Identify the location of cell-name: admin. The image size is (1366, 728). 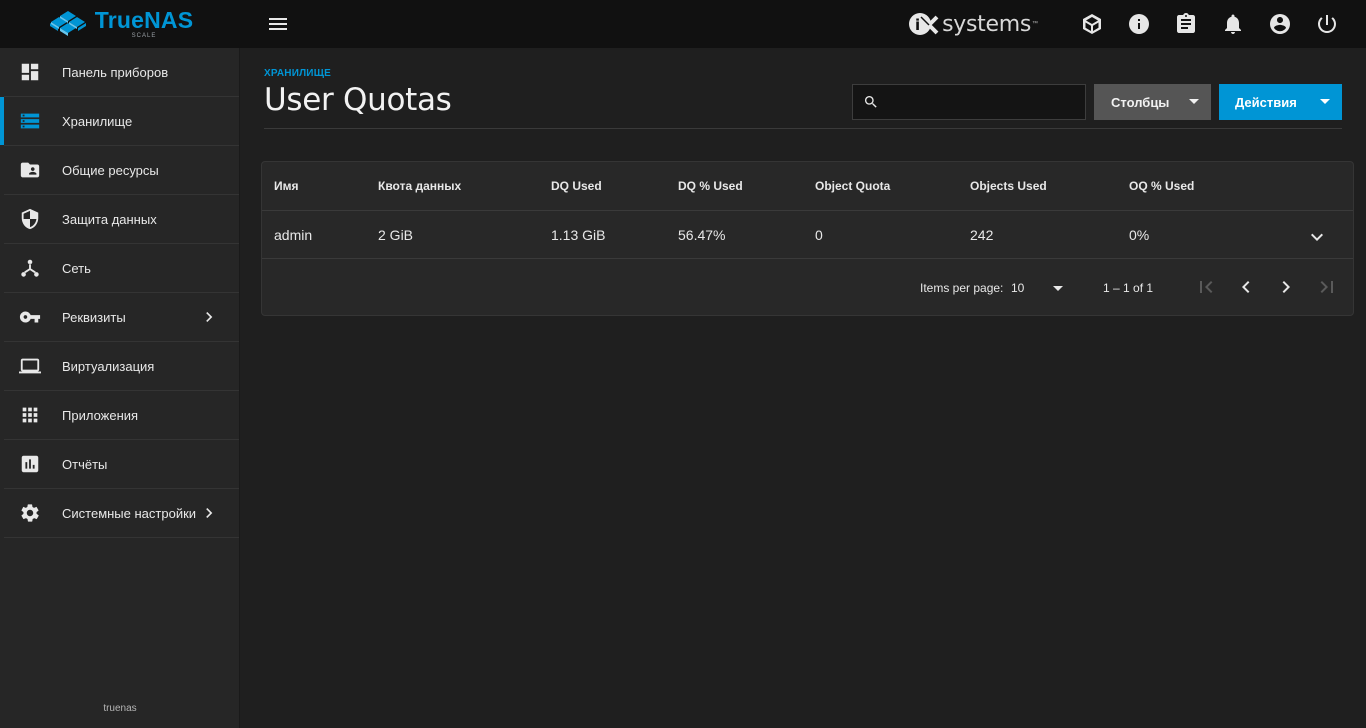
(293, 234).